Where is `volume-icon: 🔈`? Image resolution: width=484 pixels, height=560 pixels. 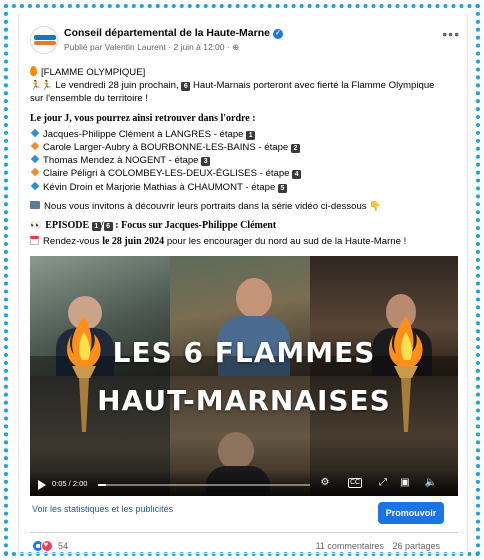
volume-icon: 🔈 is located at coordinates (431, 483).